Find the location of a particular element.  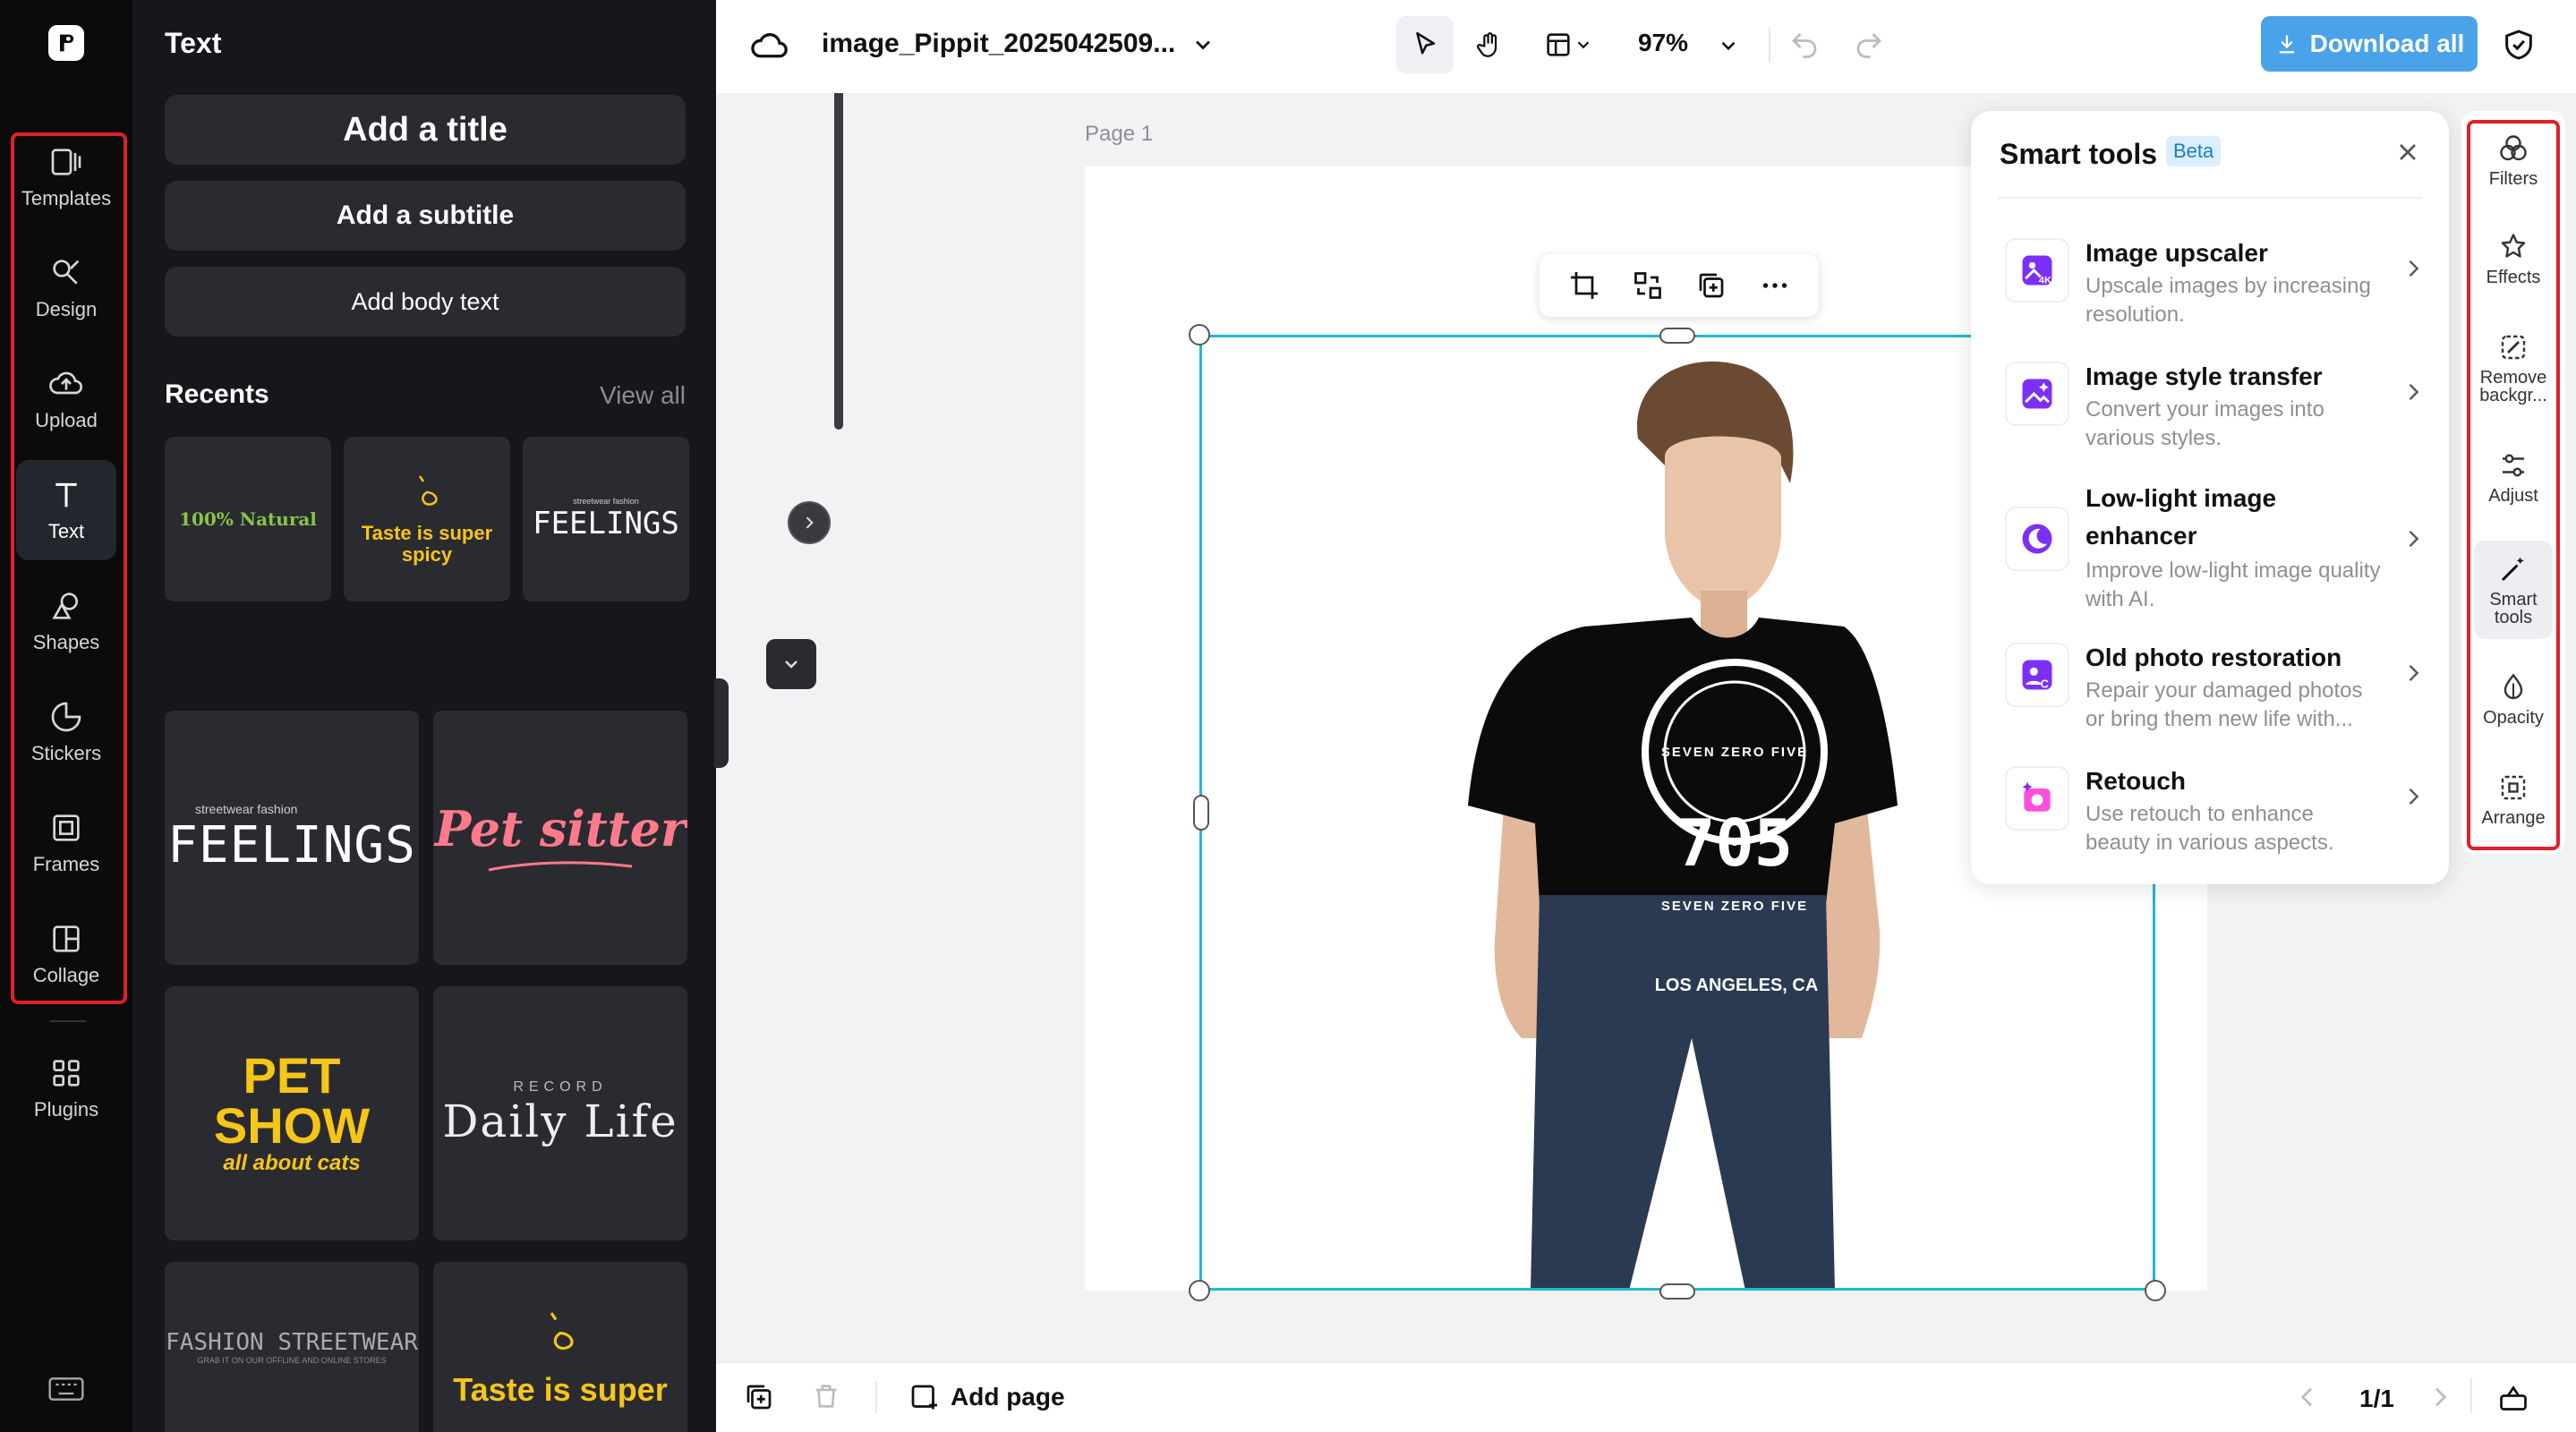

rail-arrange: Arrange is located at coordinates (2513, 799).